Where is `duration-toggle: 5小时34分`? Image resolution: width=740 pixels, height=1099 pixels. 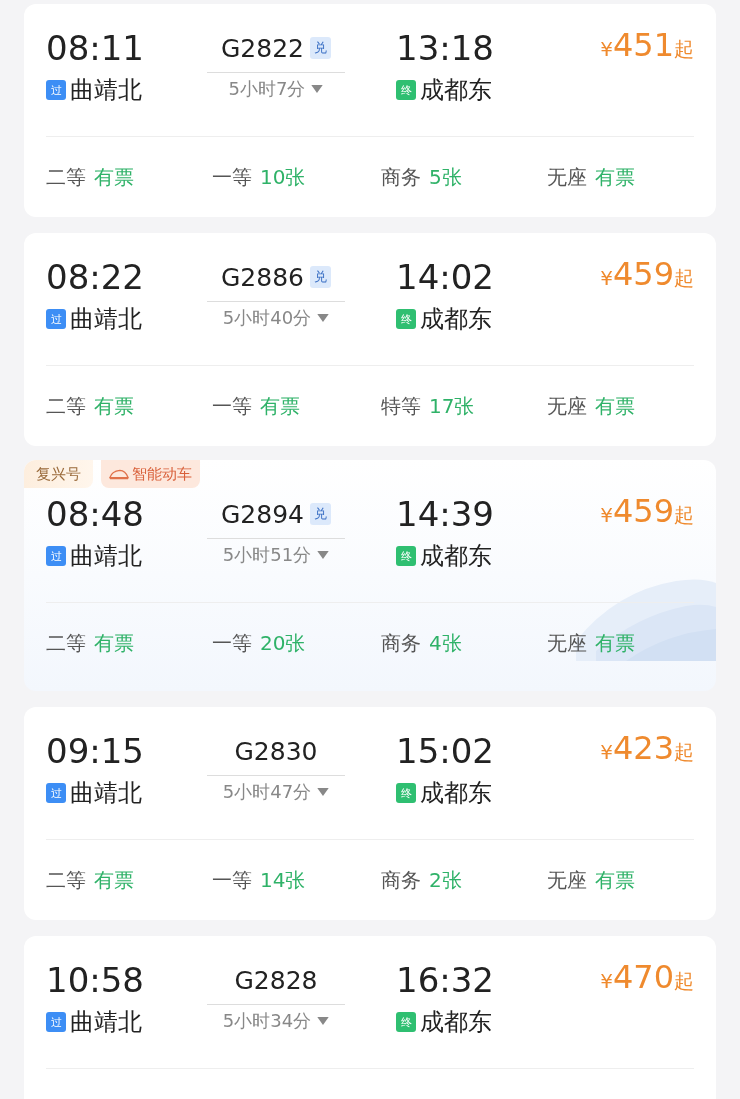 duration-toggle: 5小时34分 is located at coordinates (276, 1021).